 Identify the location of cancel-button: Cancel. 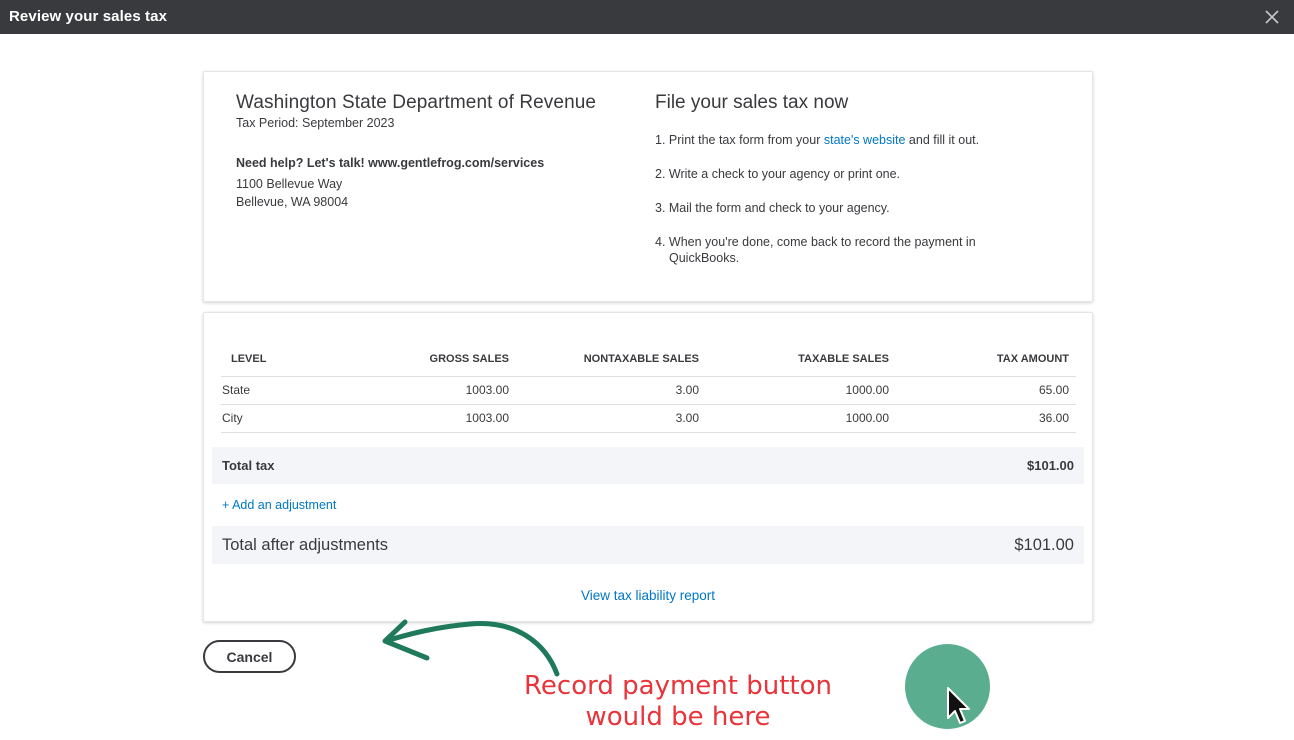
(249, 656).